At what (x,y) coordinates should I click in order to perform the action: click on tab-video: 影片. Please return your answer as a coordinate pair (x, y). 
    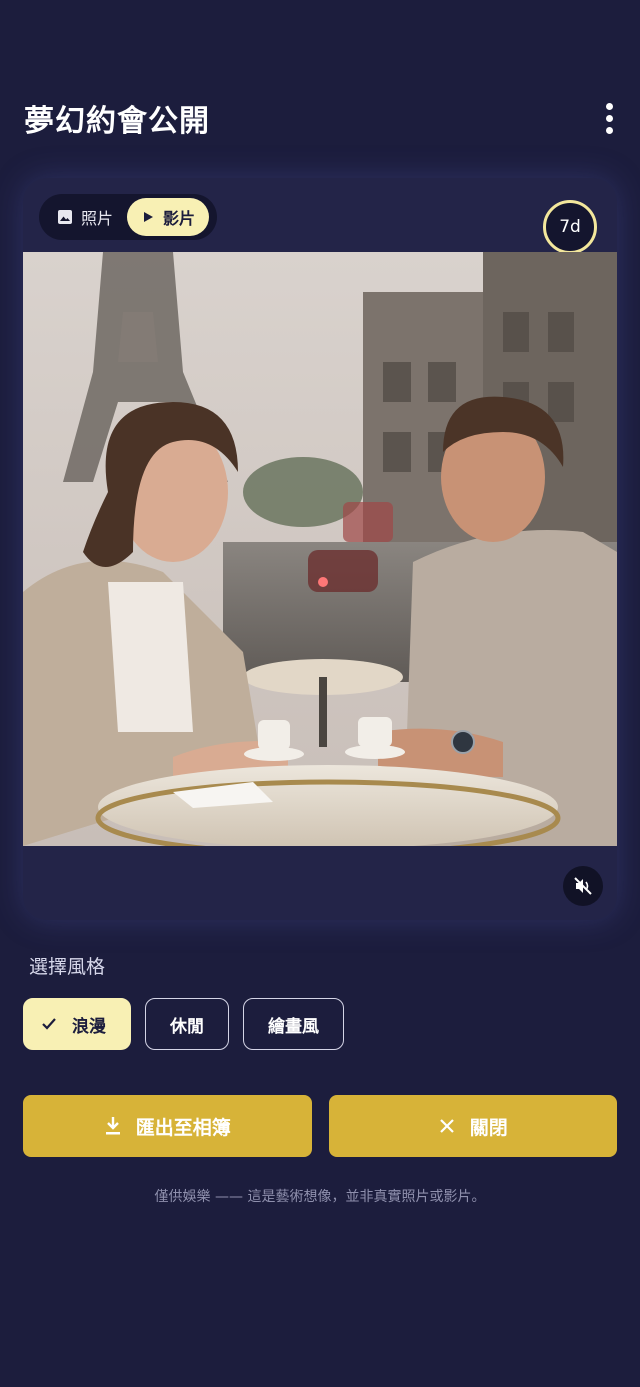
    Looking at the image, I should click on (168, 217).